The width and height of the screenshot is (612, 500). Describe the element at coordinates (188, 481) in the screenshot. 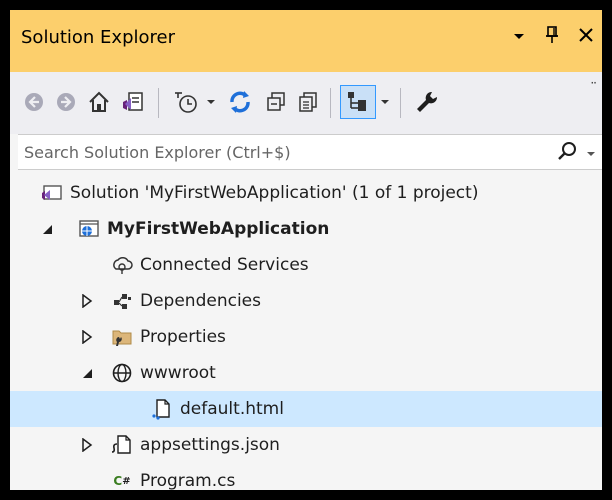

I see `tree-item-label: Program.cs` at that location.